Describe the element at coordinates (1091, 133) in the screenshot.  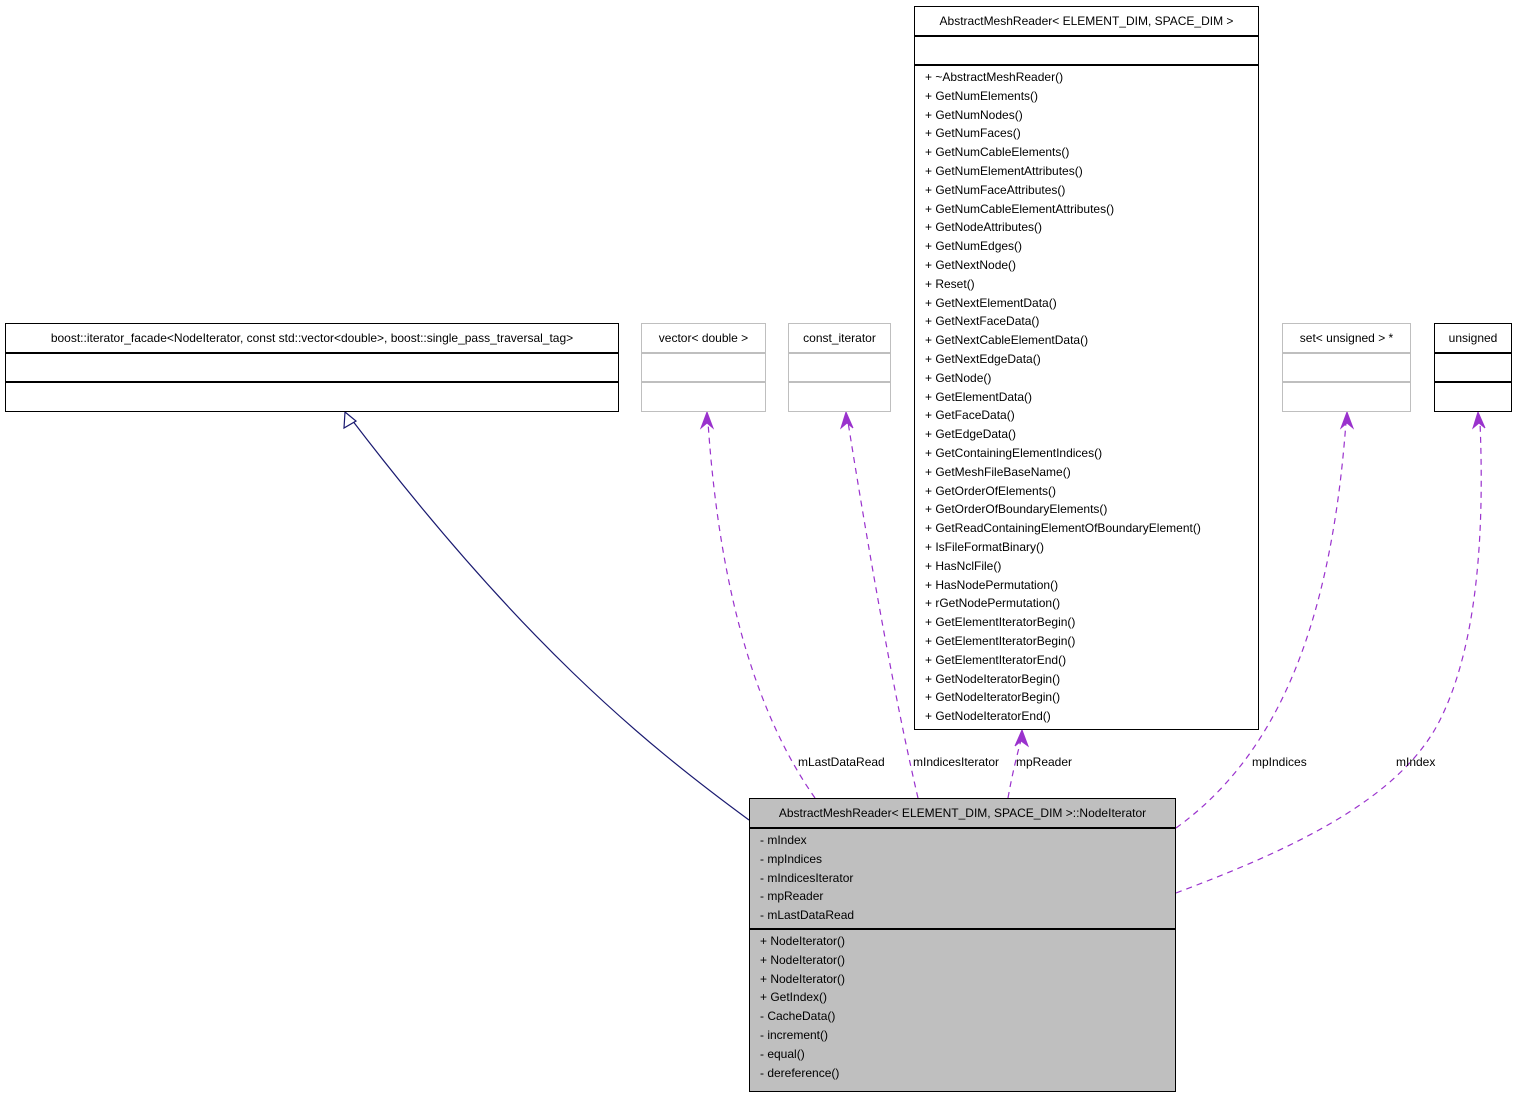
I see `method-item: + GetNumFaces()` at that location.